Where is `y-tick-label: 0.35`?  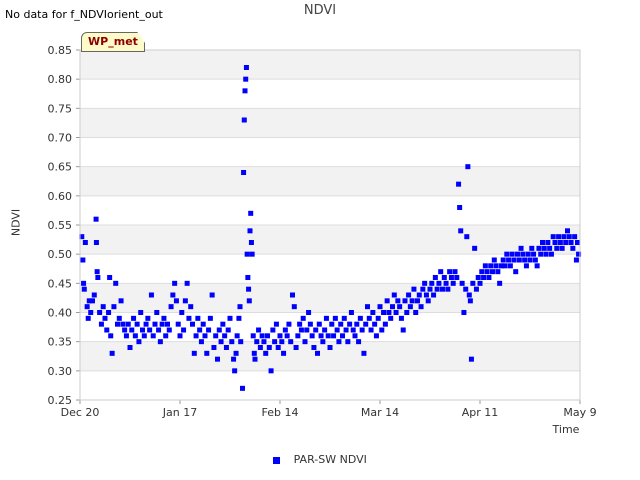
y-tick-label: 0.35 is located at coordinates (60, 342).